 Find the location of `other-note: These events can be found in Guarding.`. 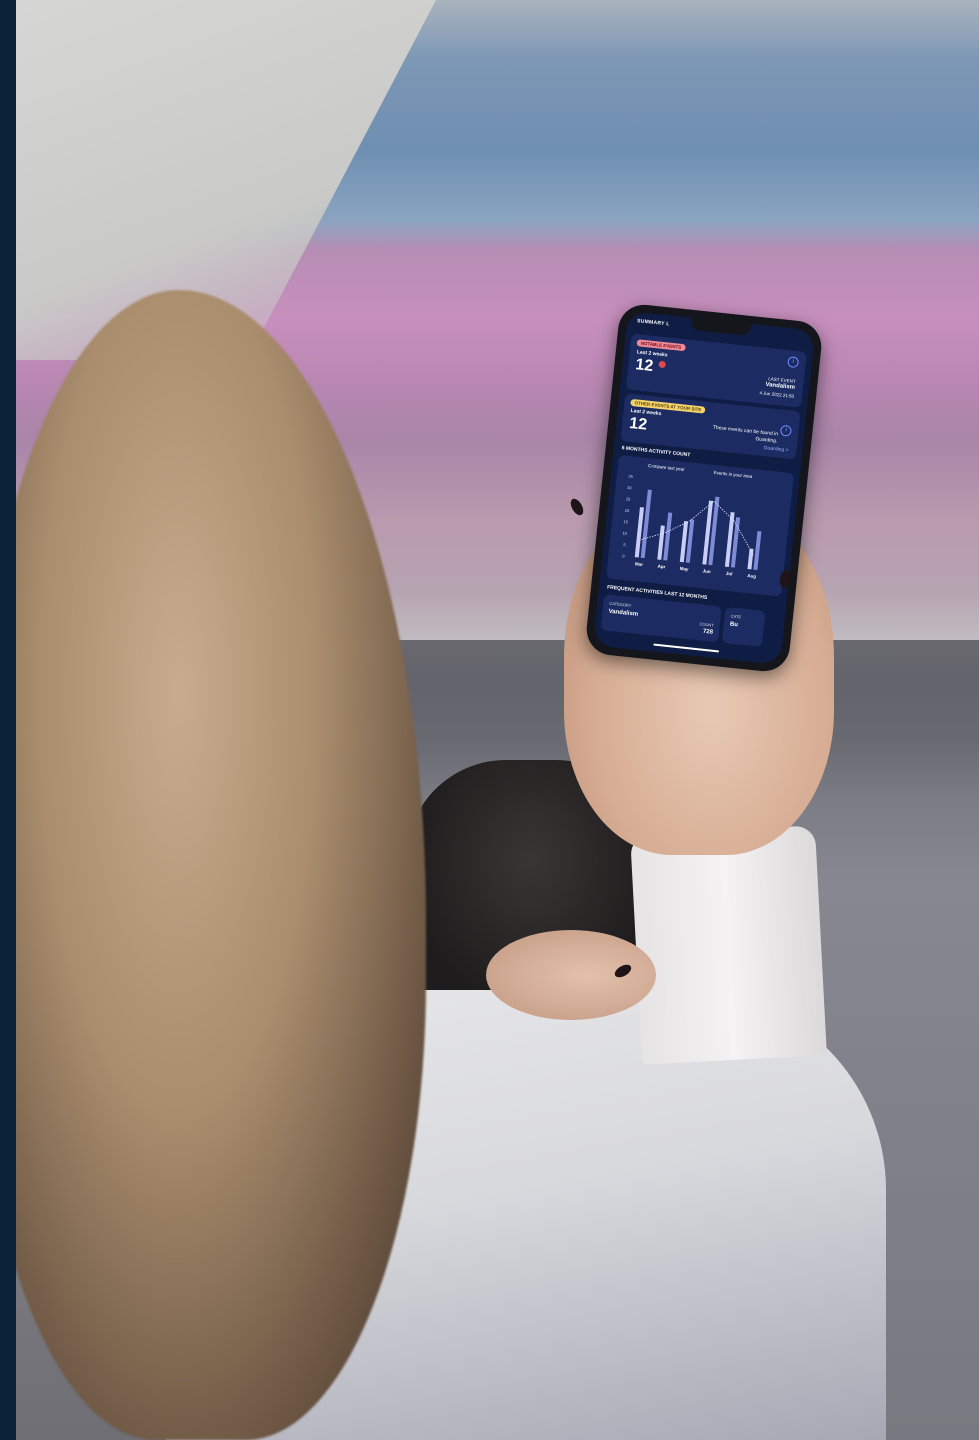

other-note: These events can be found in Guarding. is located at coordinates (745, 434).